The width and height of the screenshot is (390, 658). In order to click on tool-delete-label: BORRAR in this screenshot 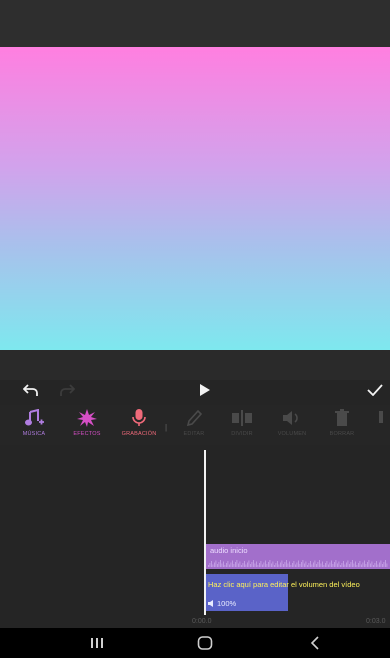, I will do `click(342, 434)`.